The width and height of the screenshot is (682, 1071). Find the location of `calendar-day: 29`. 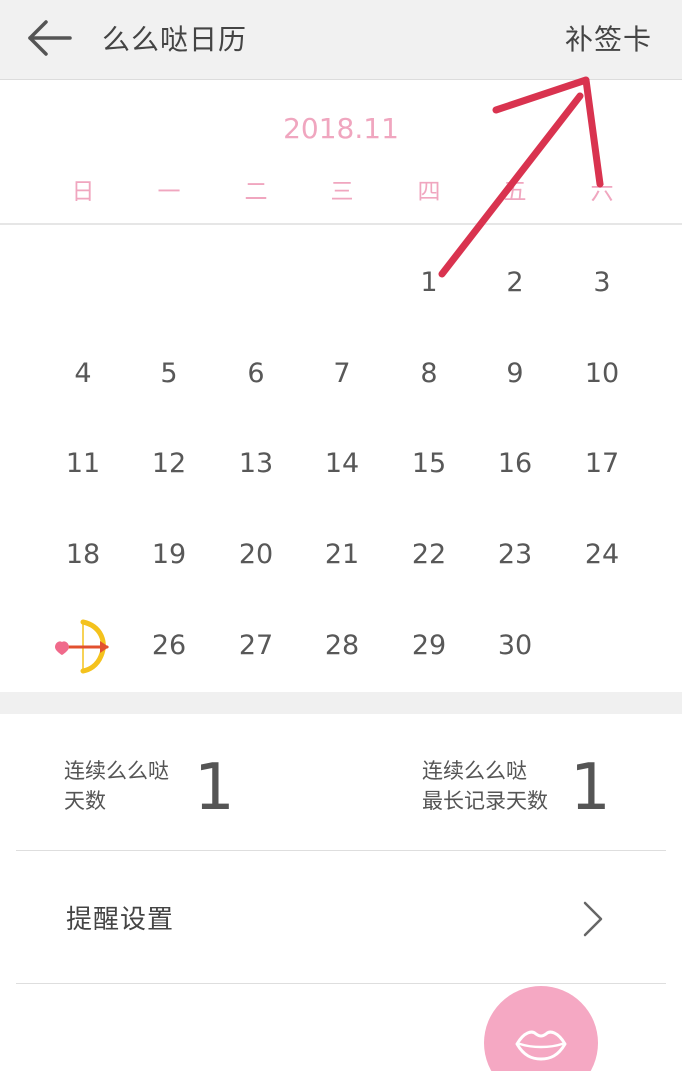

calendar-day: 29 is located at coordinates (429, 646).